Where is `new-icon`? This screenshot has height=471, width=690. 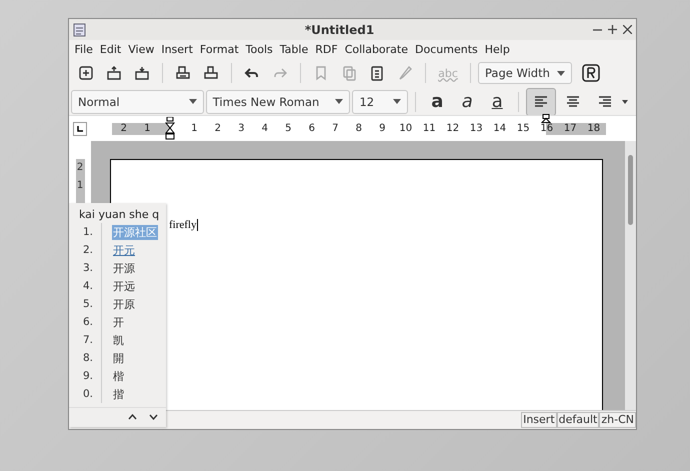 new-icon is located at coordinates (86, 73).